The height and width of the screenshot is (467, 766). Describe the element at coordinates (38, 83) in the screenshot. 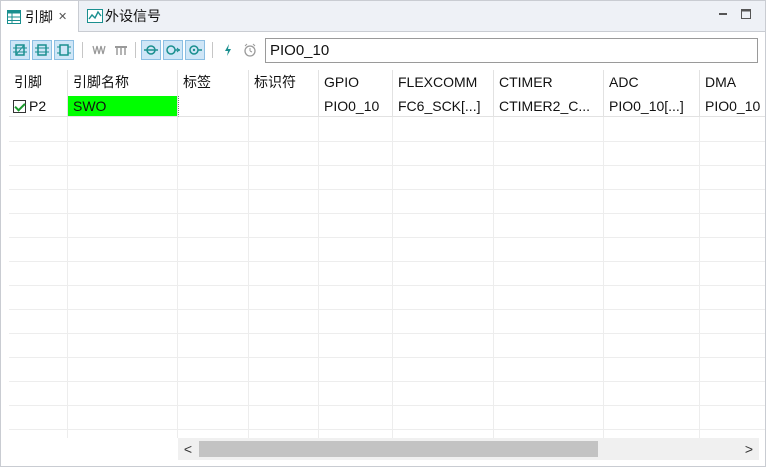

I see `column-header-pin: 引脚` at that location.